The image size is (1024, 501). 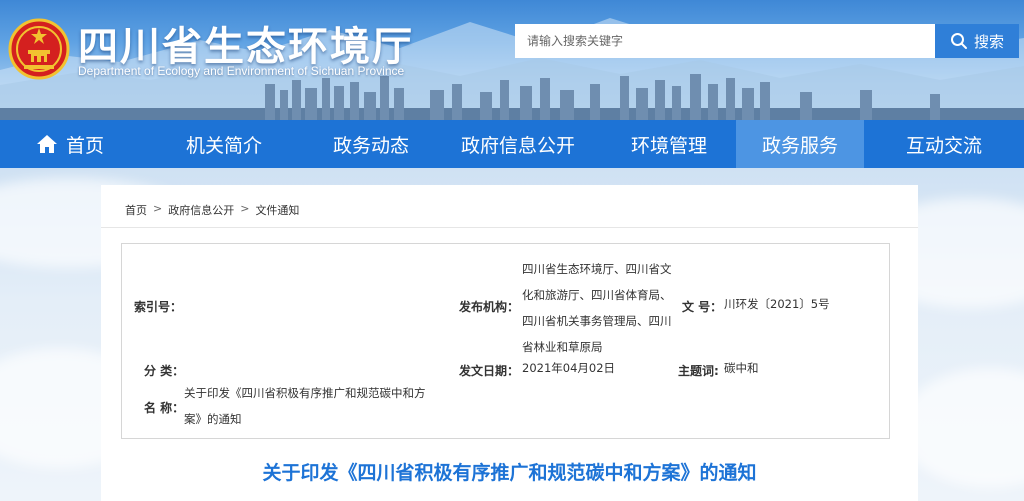 What do you see at coordinates (489, 307) in the screenshot?
I see `publisher-label: 发布机构：` at bounding box center [489, 307].